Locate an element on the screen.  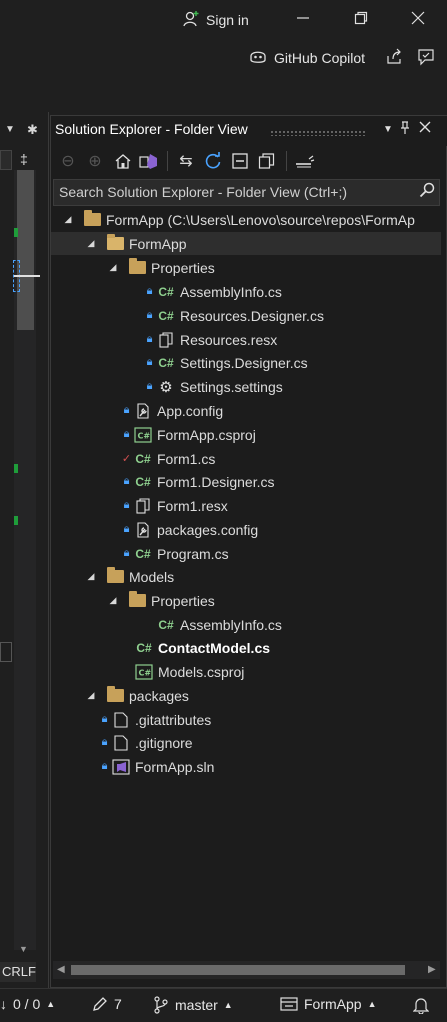
search-icon is located at coordinates (427, 192).